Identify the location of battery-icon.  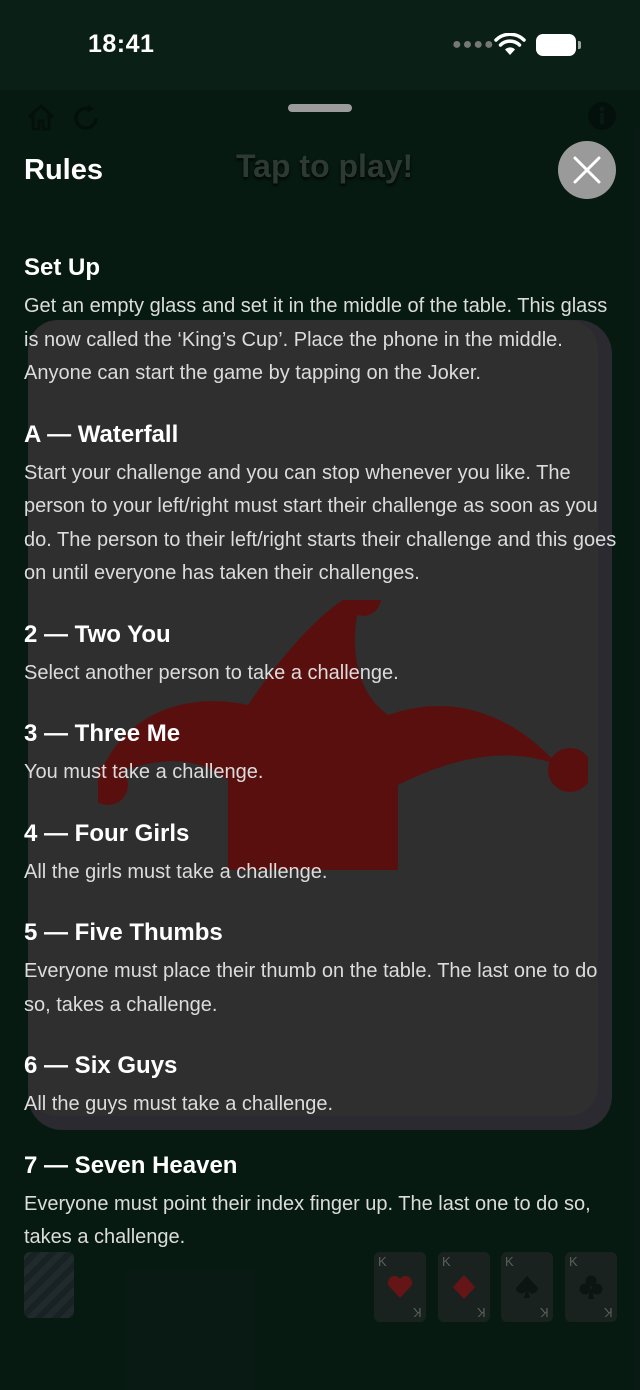
(559, 46).